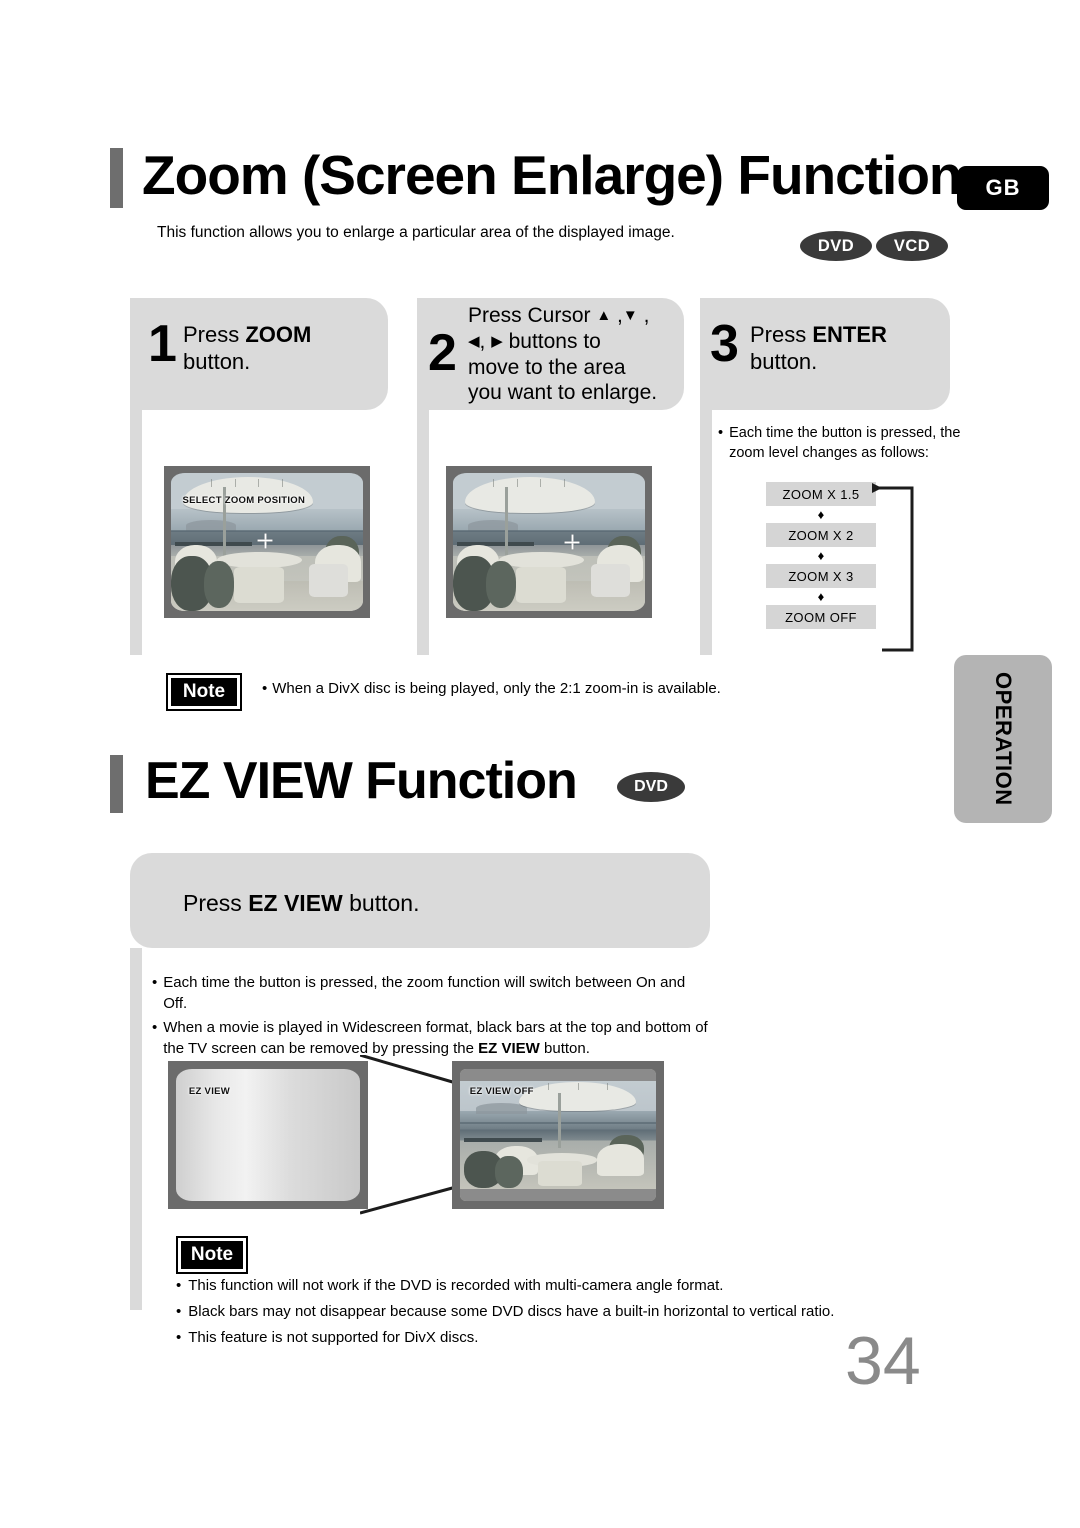 The width and height of the screenshot is (1080, 1528). I want to click on osd-ez-view-off: EZ VIEW OFF, so click(501, 1092).